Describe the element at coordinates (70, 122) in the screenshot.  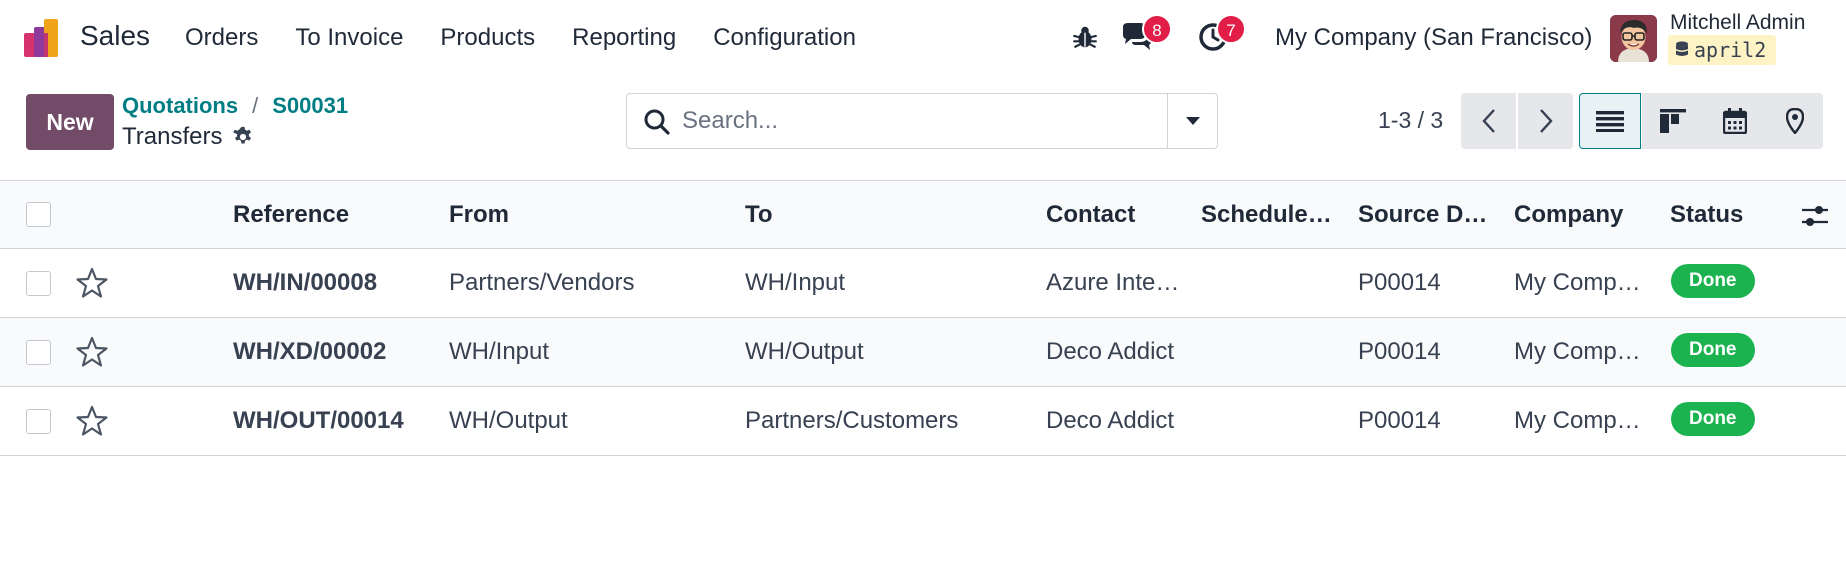
I see `new-button: New` at that location.